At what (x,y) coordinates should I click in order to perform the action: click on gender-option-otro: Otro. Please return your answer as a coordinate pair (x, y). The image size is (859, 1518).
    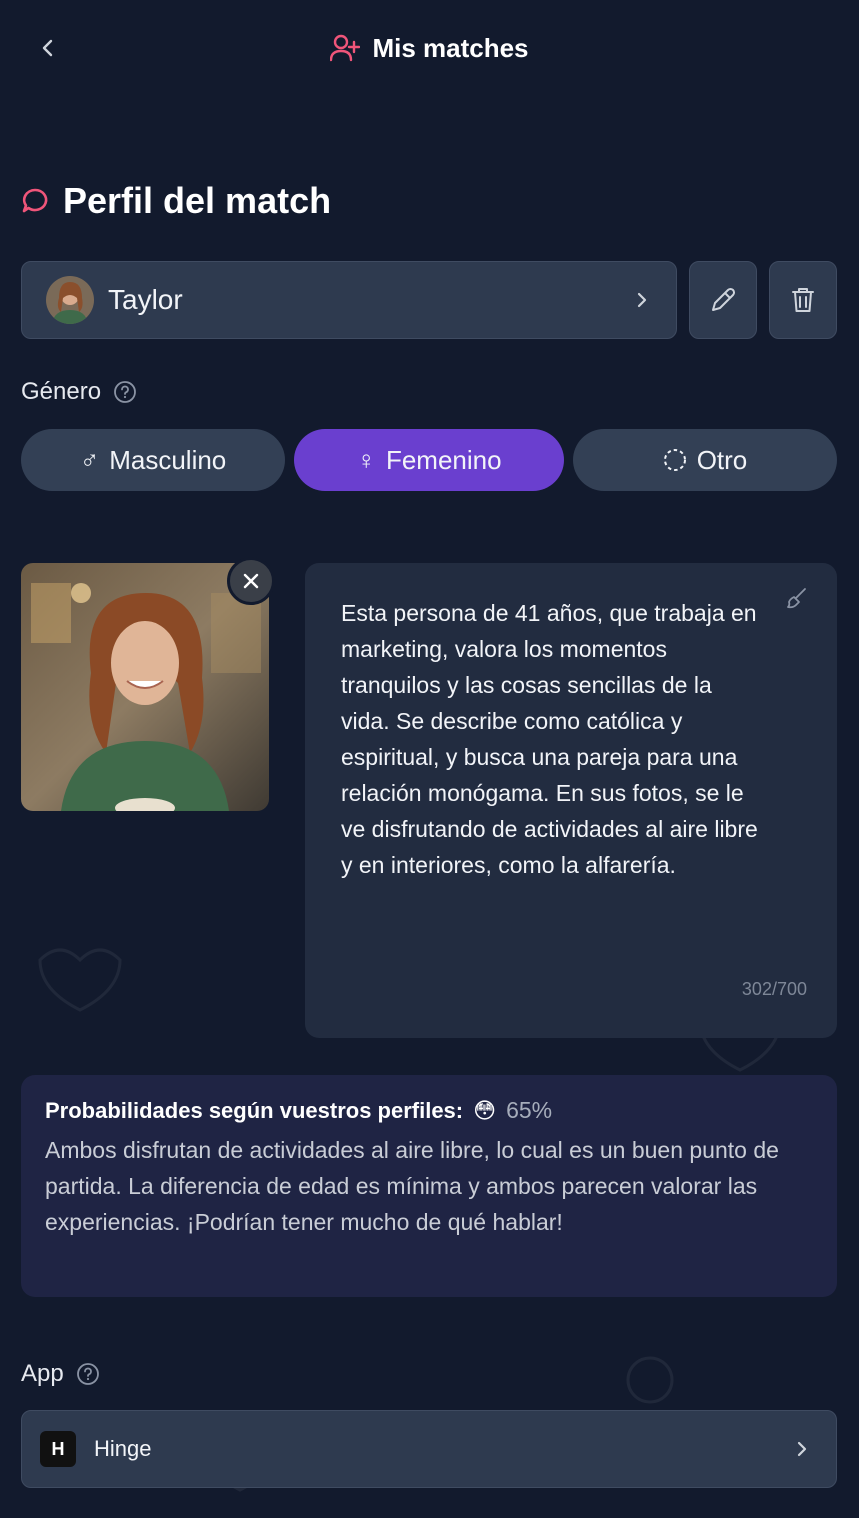
    Looking at the image, I should click on (705, 460).